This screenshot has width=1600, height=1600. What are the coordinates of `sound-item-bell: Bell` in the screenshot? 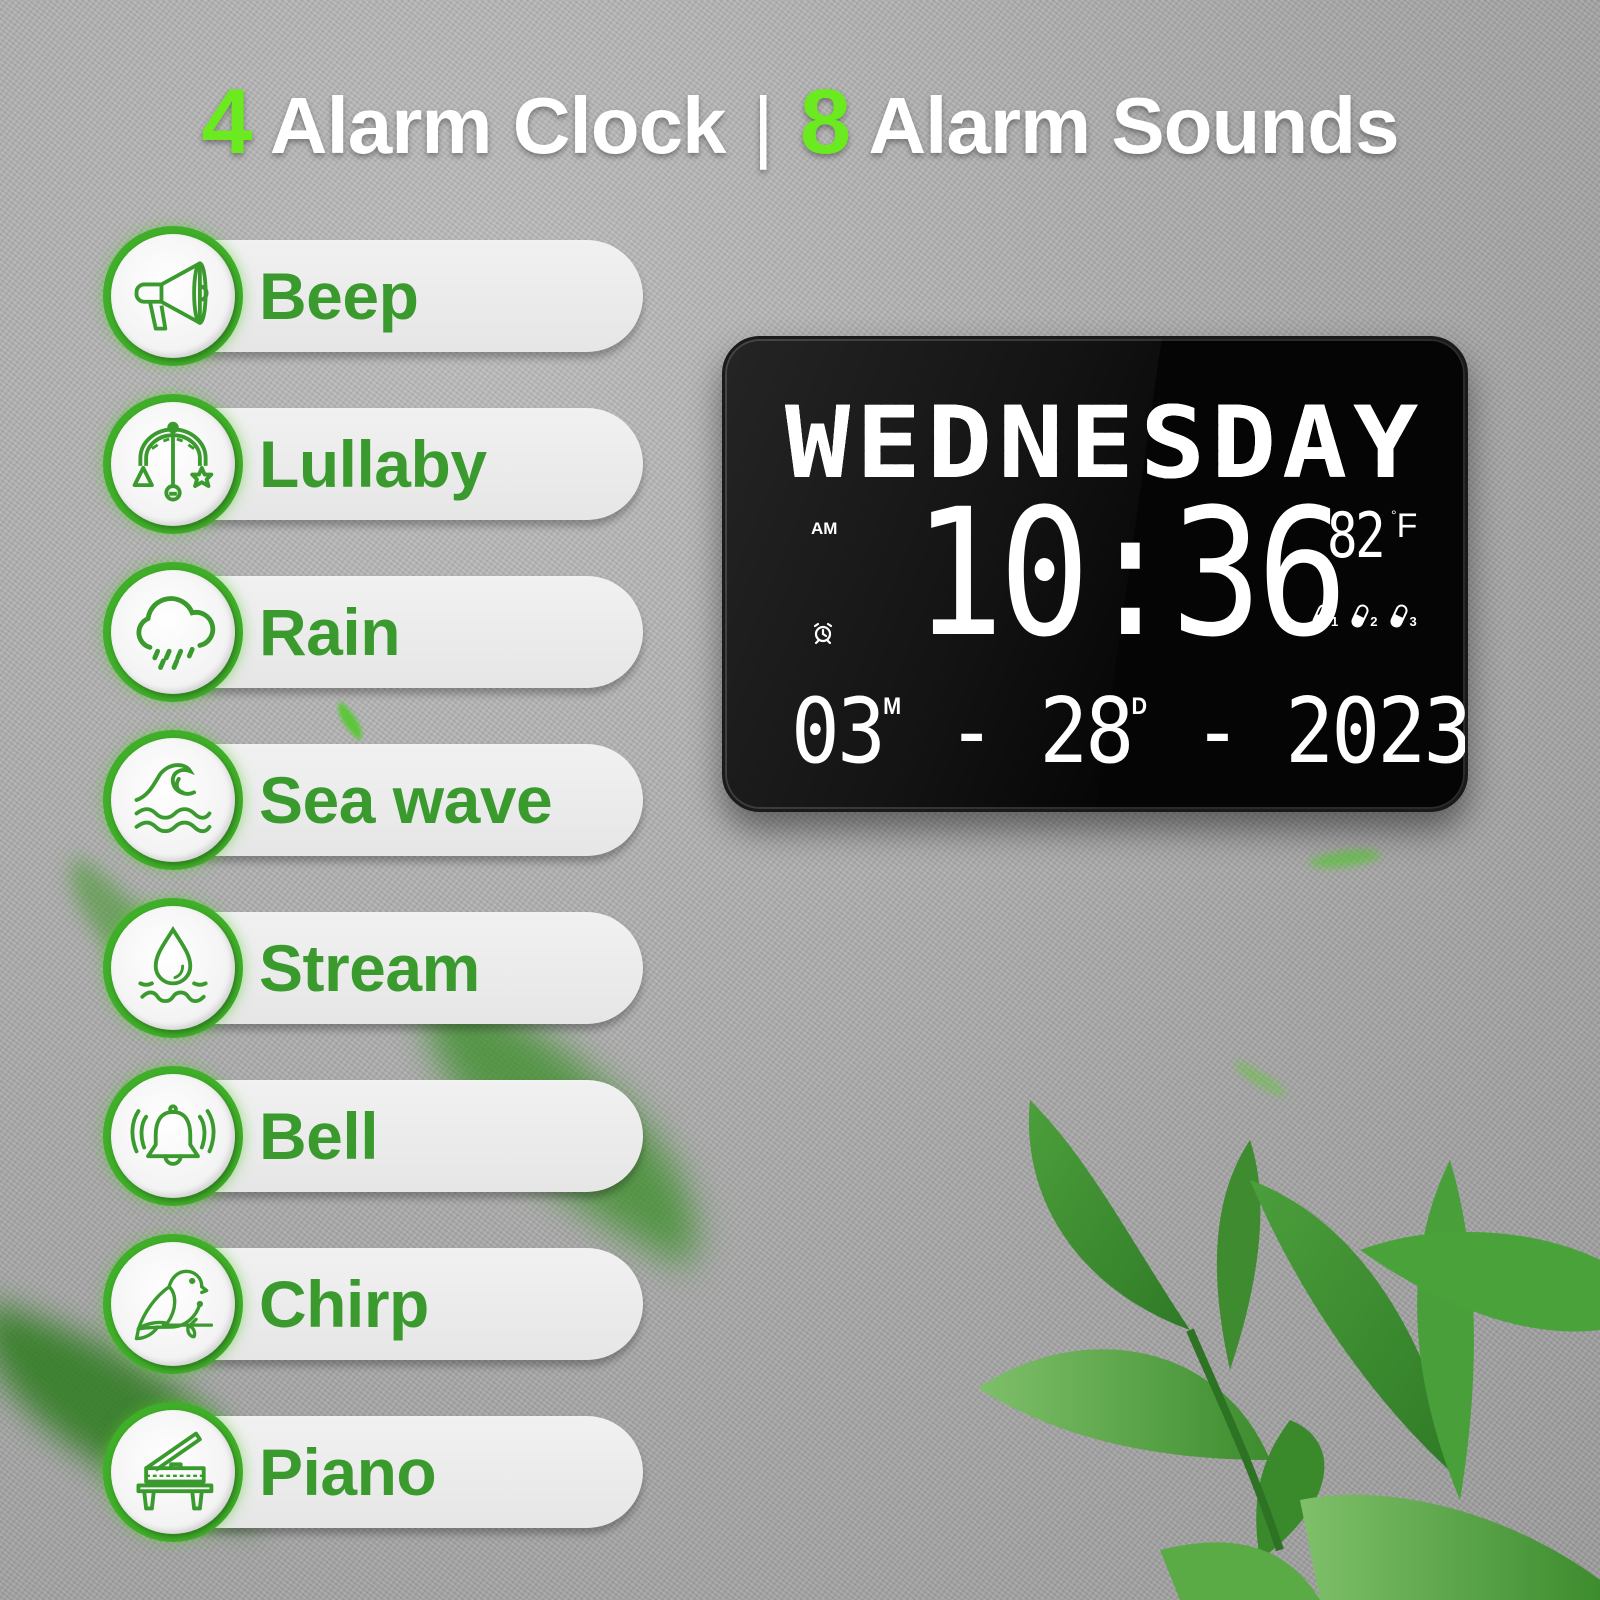 It's located at (373, 1136).